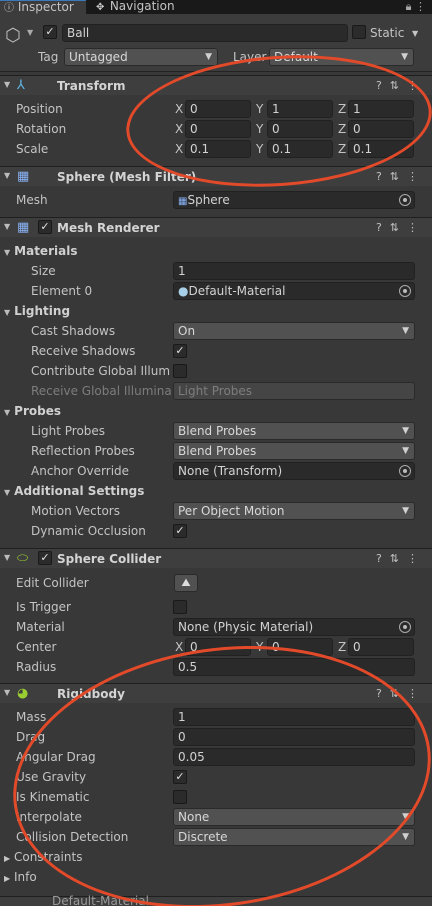 The image size is (432, 906). What do you see at coordinates (300, 109) in the screenshot?
I see `position-y-field: 1` at bounding box center [300, 109].